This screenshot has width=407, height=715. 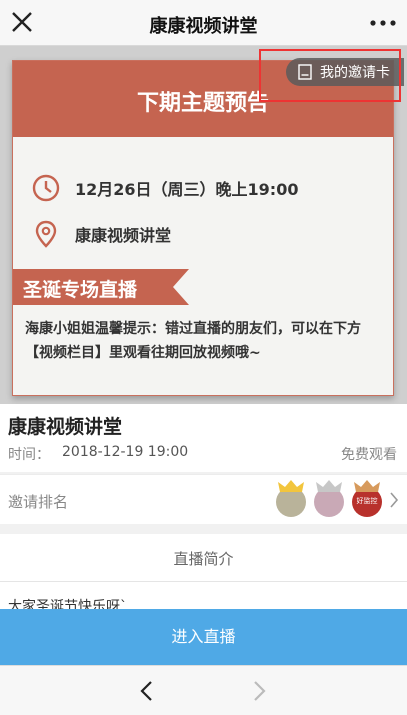 I want to click on top-nav-bar: 康康视频讲堂, so click(x=203, y=23).